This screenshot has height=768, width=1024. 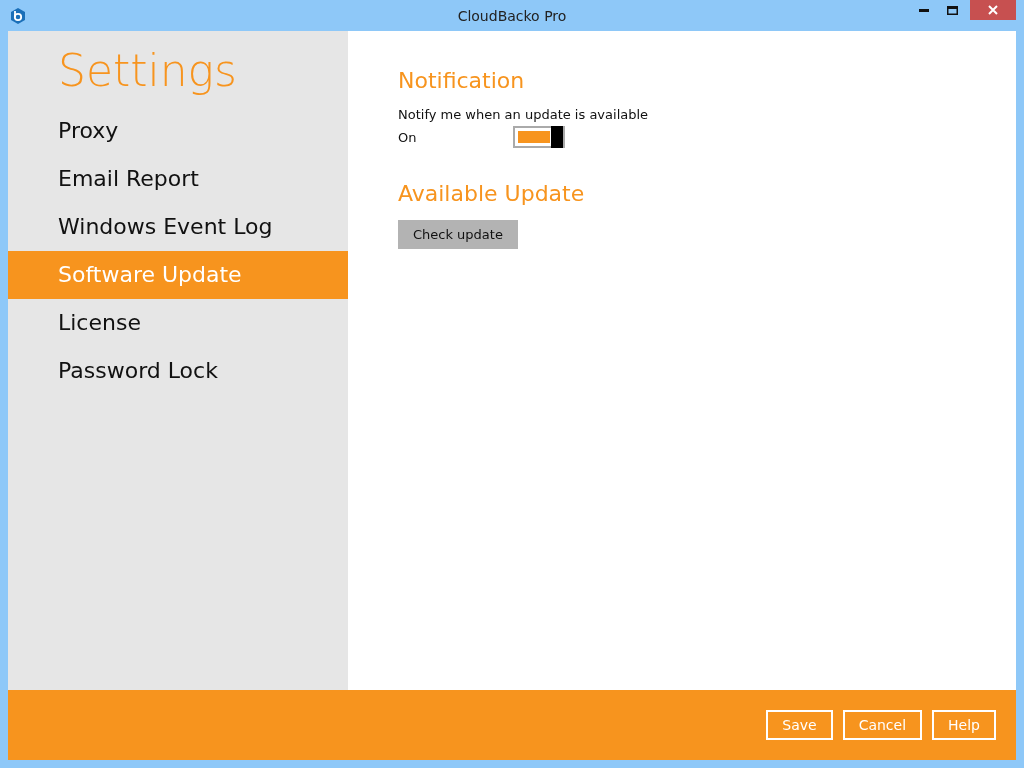 I want to click on section-heading: Available Update, so click(x=492, y=194).